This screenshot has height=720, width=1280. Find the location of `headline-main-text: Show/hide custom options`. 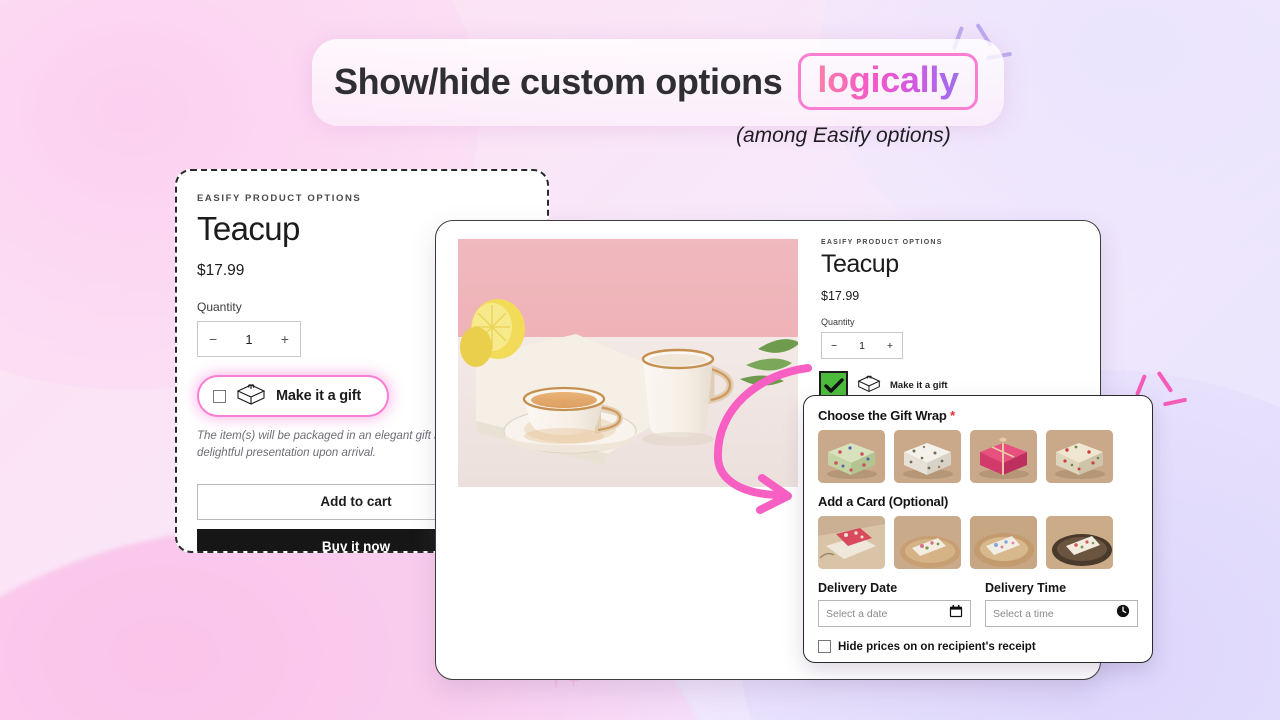

headline-main-text: Show/hide custom options is located at coordinates (558, 81).